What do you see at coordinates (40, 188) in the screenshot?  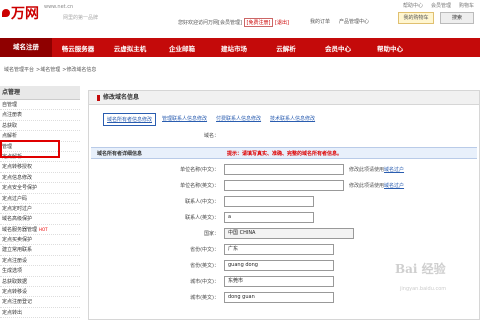 I see `sidebar-item: 定点安全号保护` at bounding box center [40, 188].